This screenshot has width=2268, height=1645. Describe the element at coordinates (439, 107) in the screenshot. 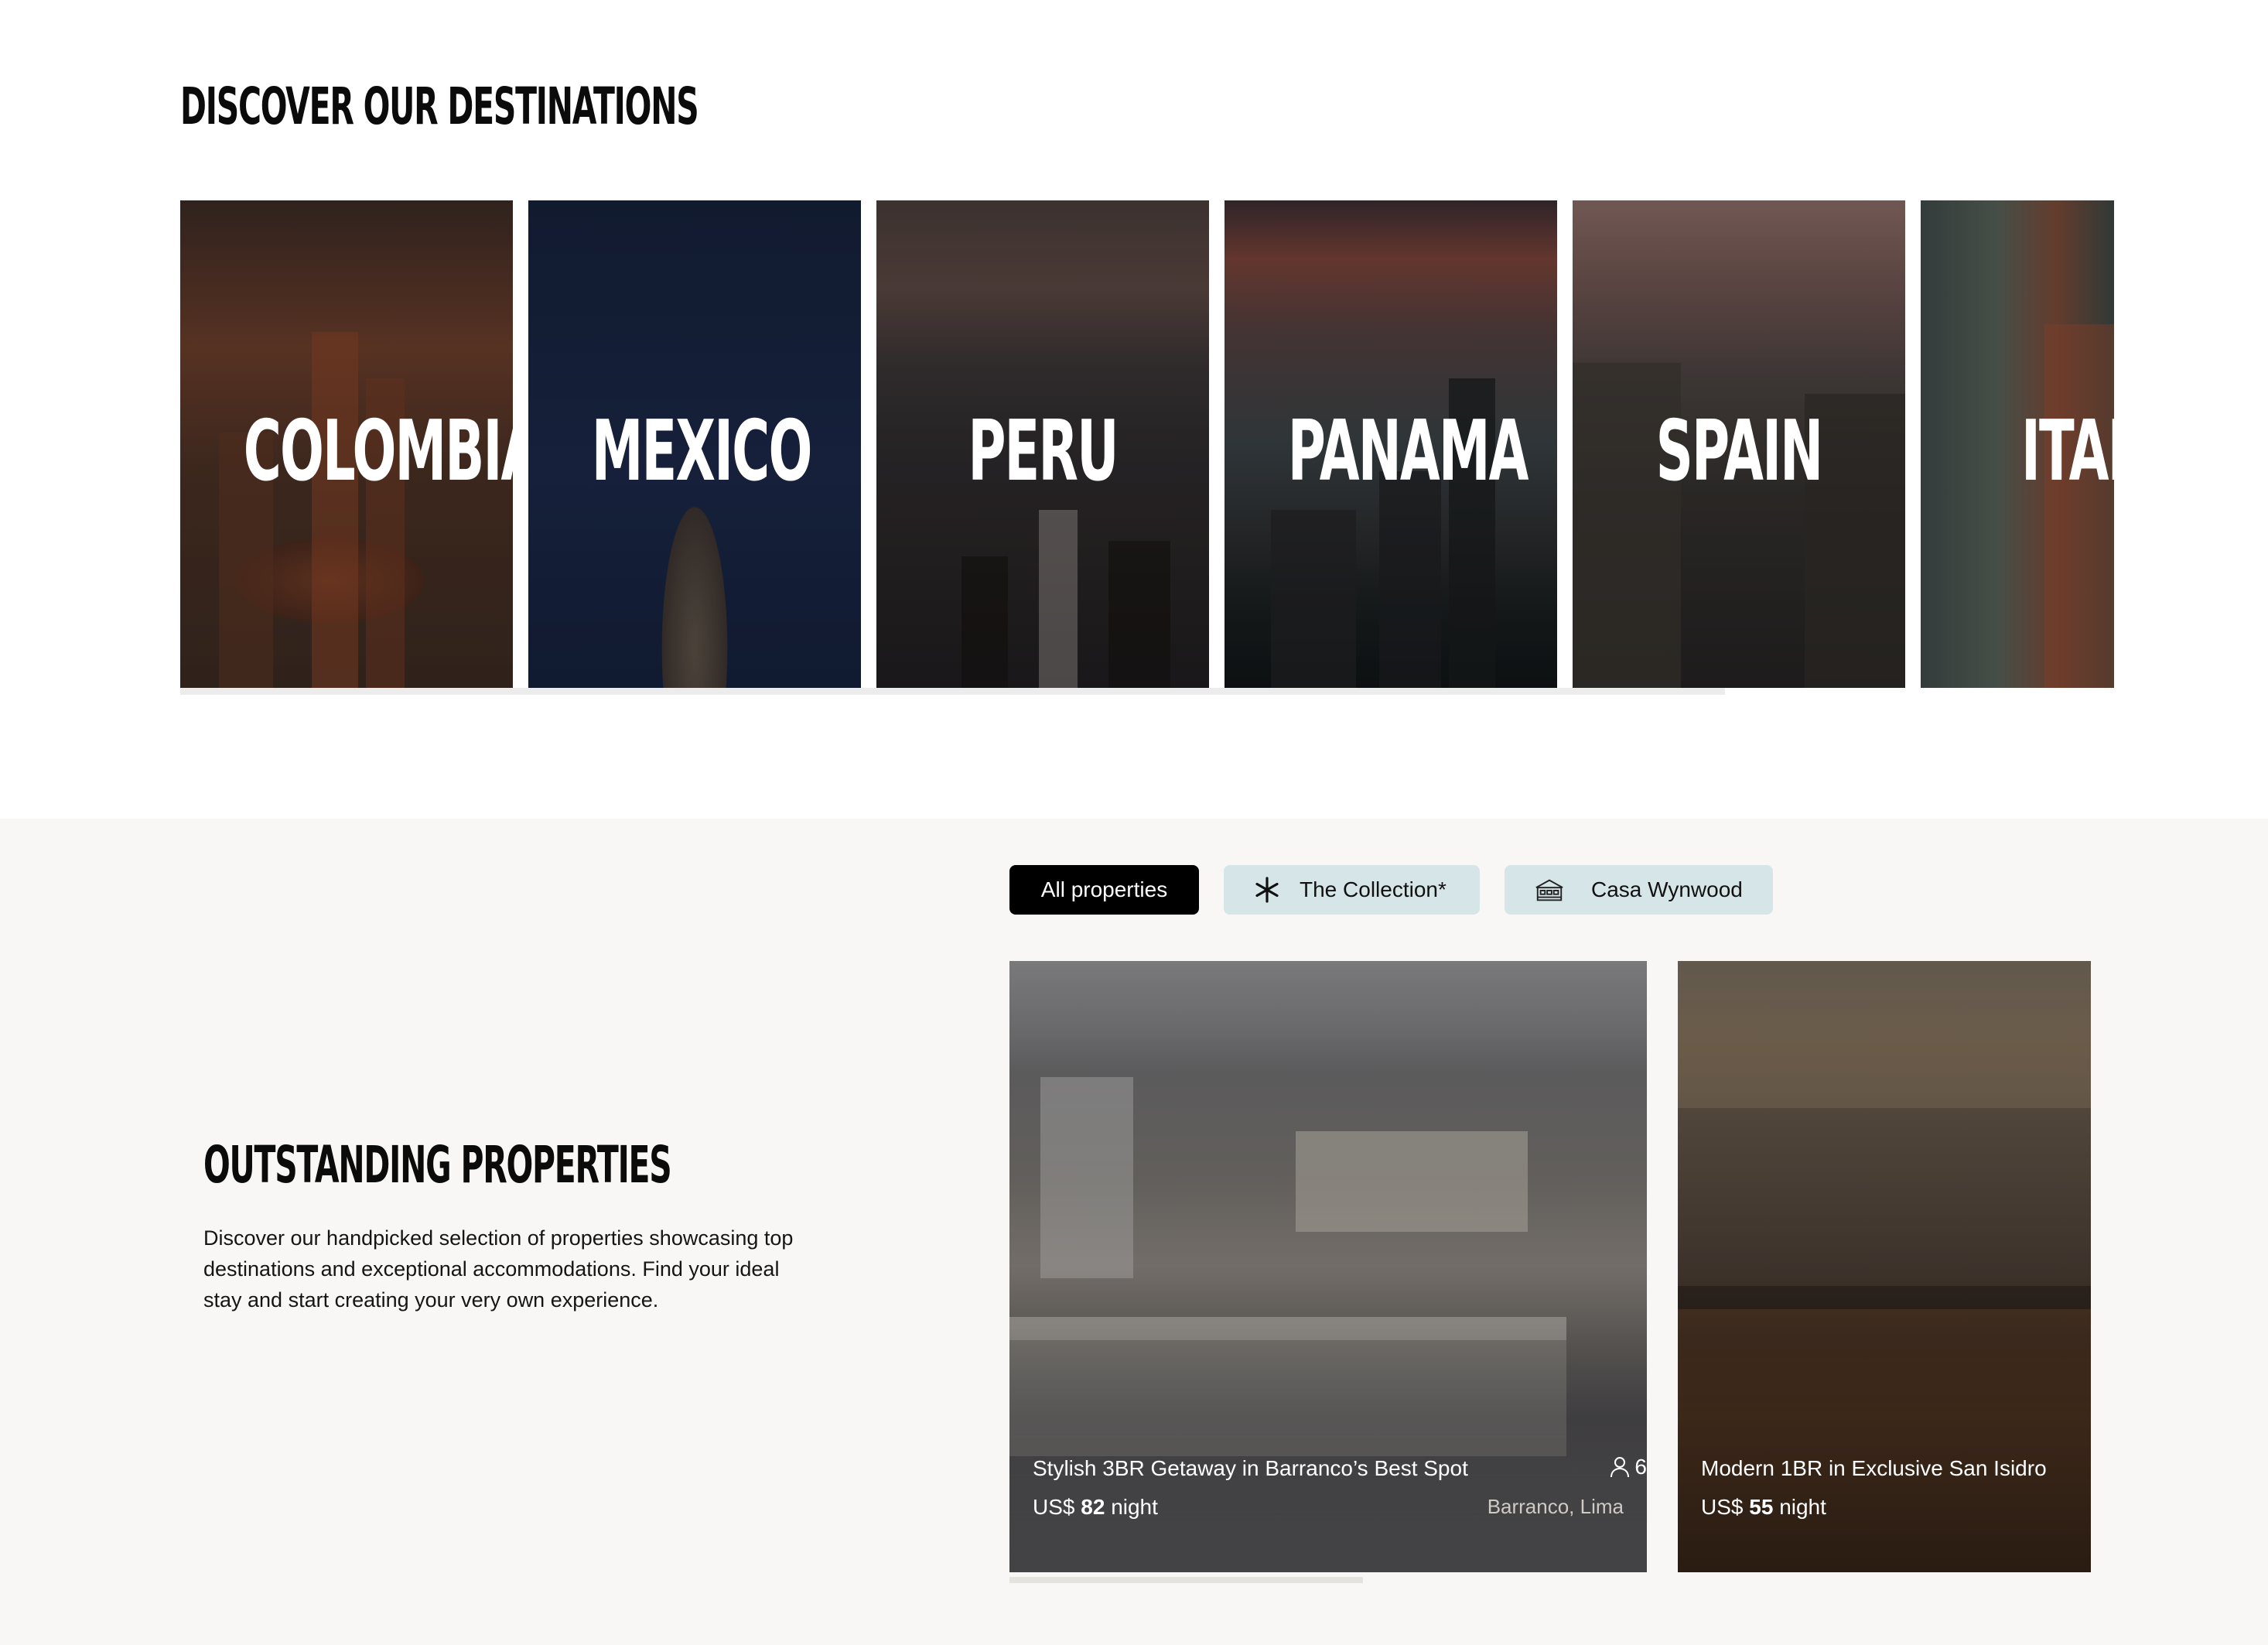

I see `destinations-title: Discover our destinations` at that location.